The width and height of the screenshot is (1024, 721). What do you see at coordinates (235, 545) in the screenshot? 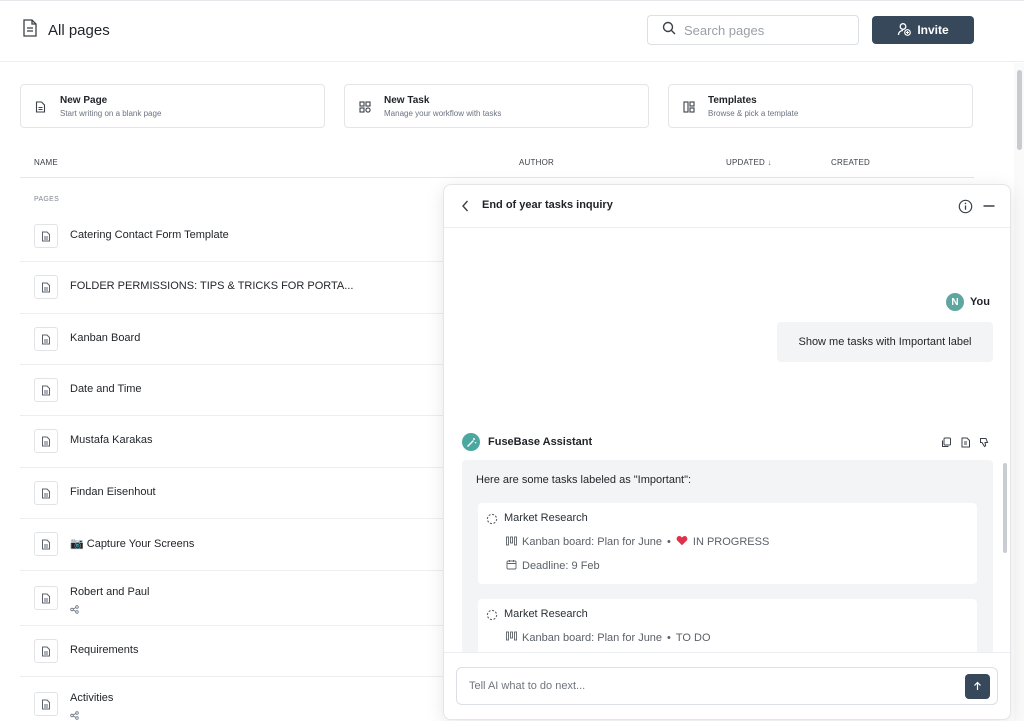
I see `table-row: 📷 Capture Your Screens` at bounding box center [235, 545].